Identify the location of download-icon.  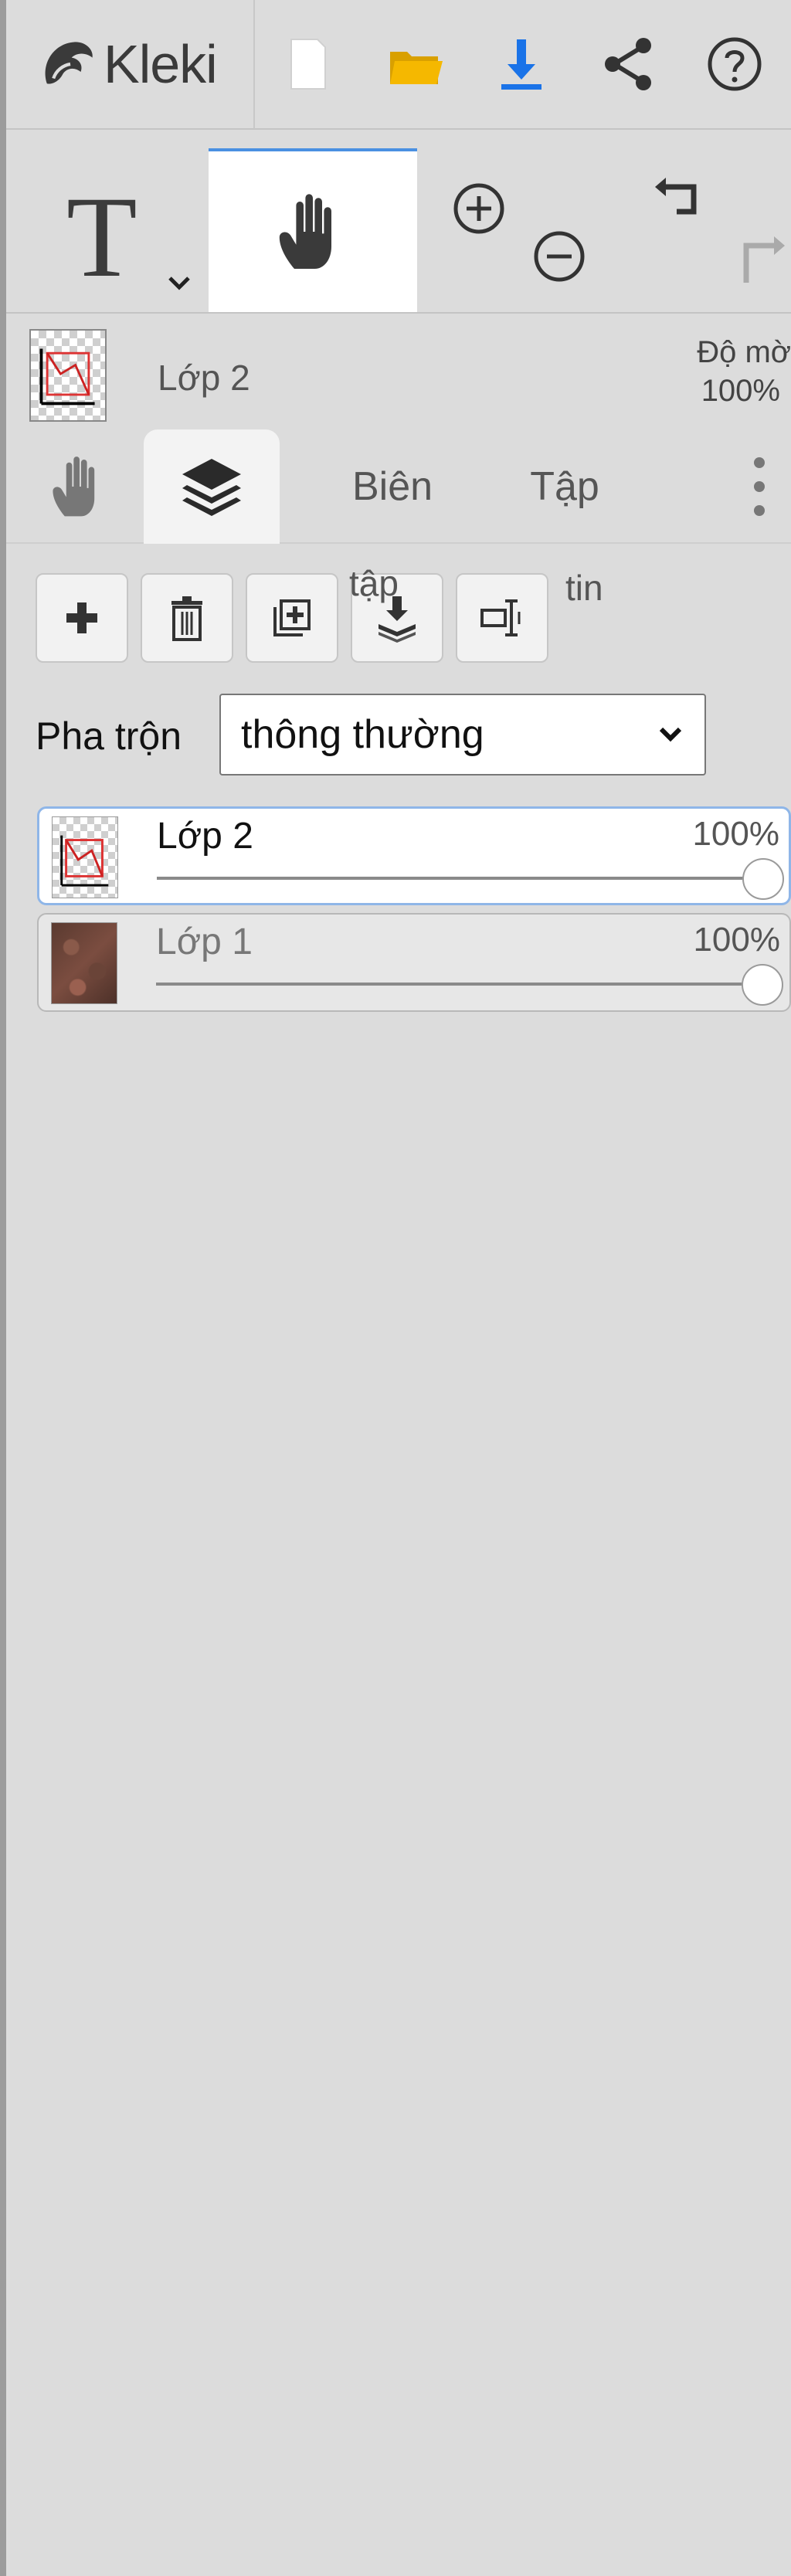
(521, 64).